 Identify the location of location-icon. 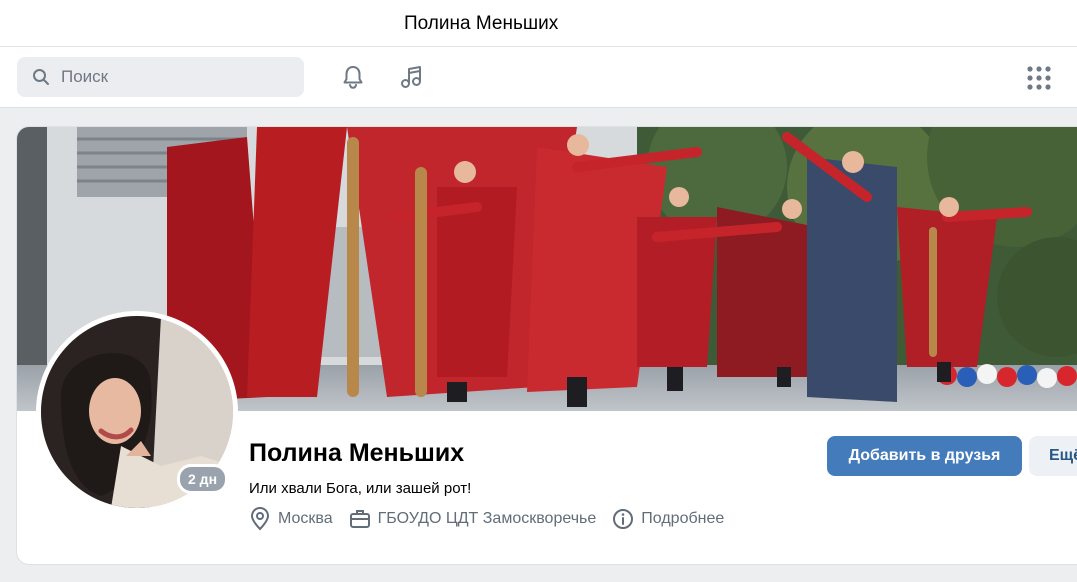
(260, 519).